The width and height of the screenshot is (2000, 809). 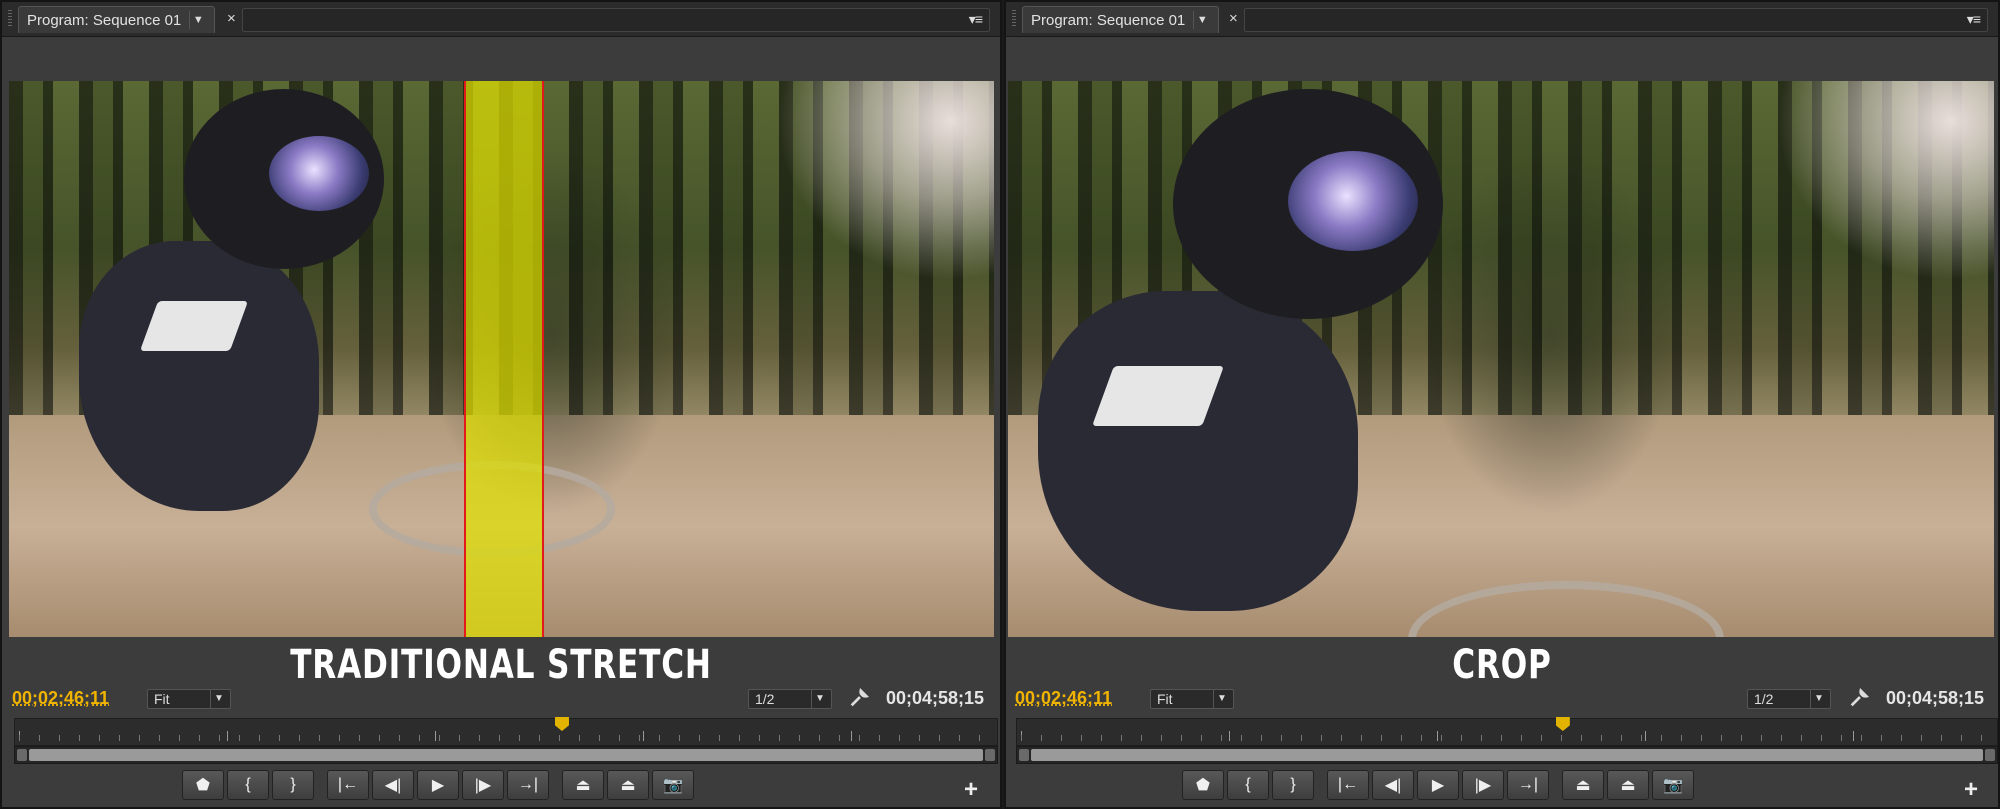 I want to click on go-to-in-icon: |←, so click(x=348, y=784).